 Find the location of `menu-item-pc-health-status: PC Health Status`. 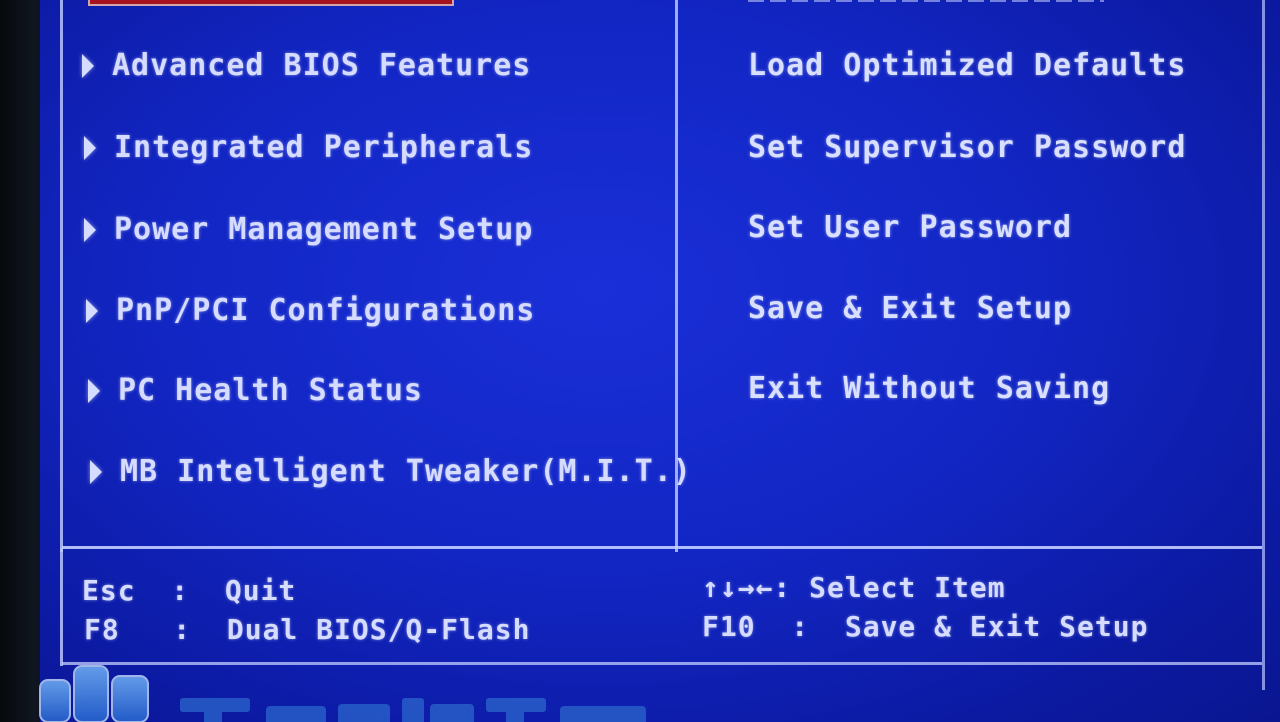

menu-item-pc-health-status: PC Health Status is located at coordinates (255, 390).